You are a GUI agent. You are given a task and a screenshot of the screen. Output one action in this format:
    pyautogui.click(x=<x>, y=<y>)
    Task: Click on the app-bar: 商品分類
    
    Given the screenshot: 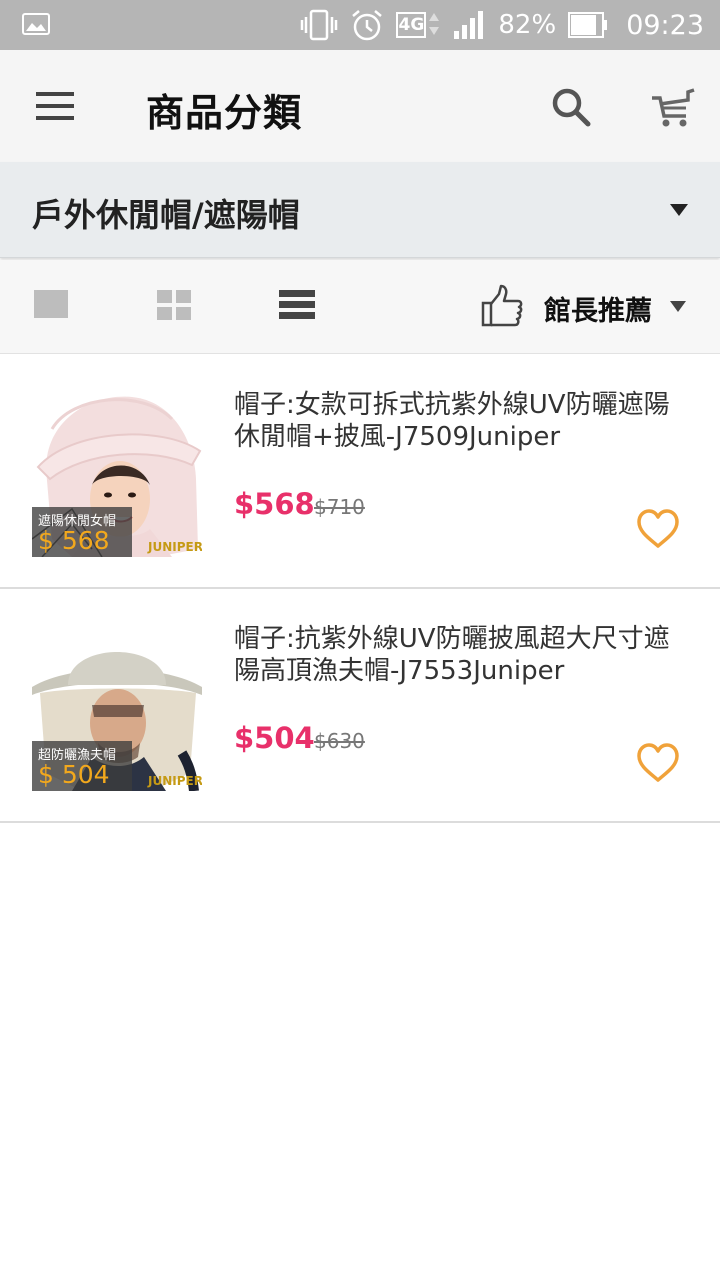 What is the action you would take?
    pyautogui.click(x=360, y=106)
    